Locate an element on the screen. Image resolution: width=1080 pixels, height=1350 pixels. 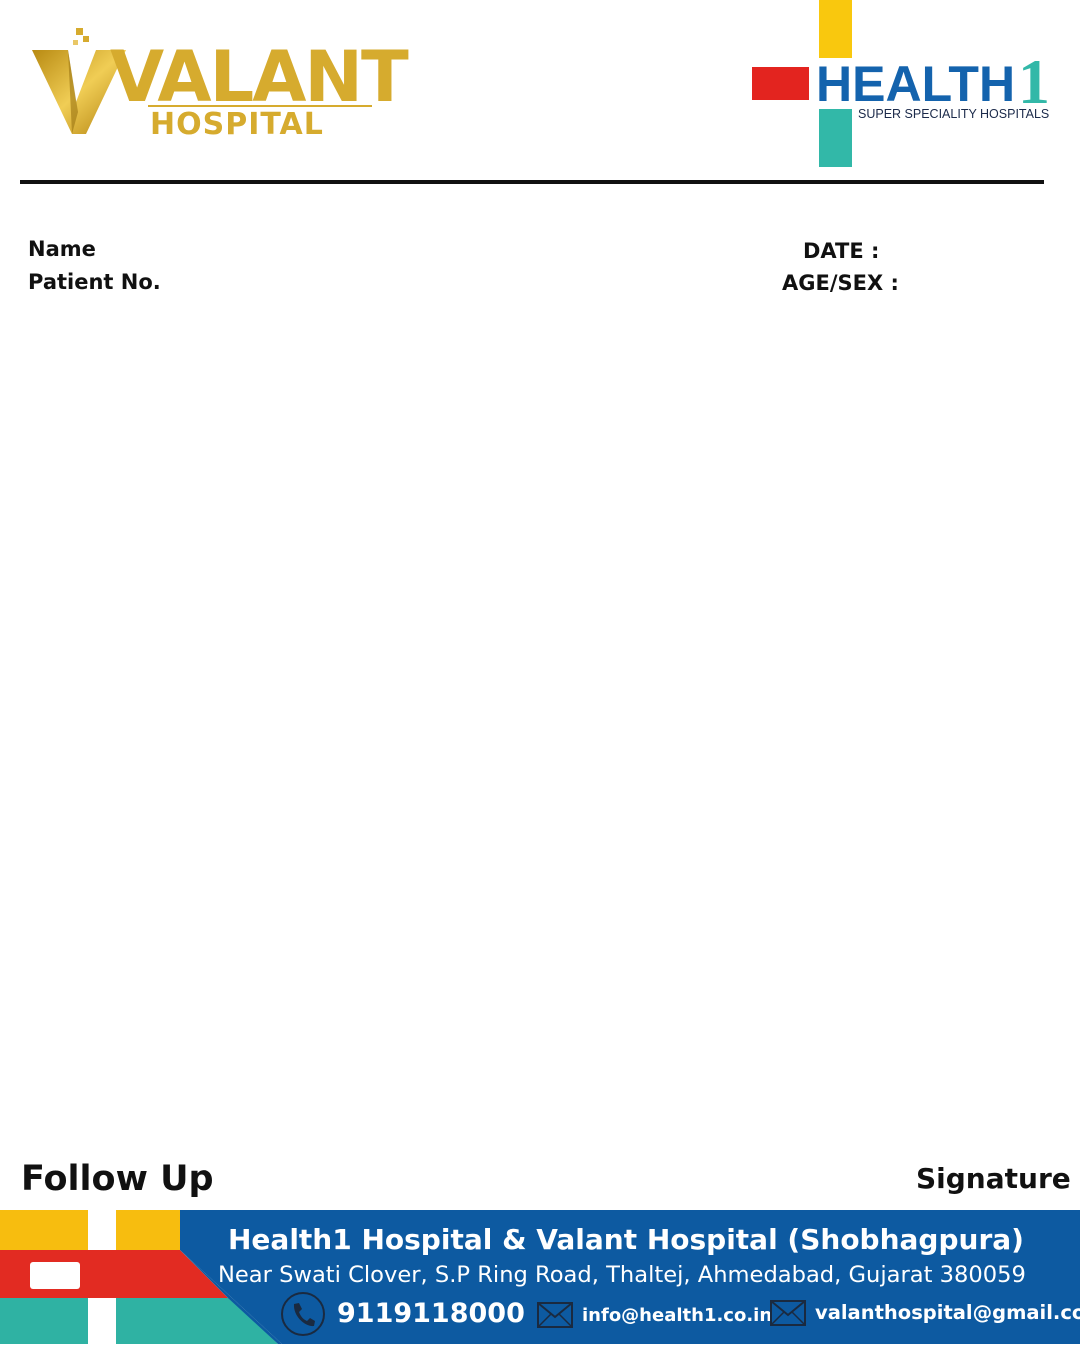
date-label: DATE : is located at coordinates (841, 251).